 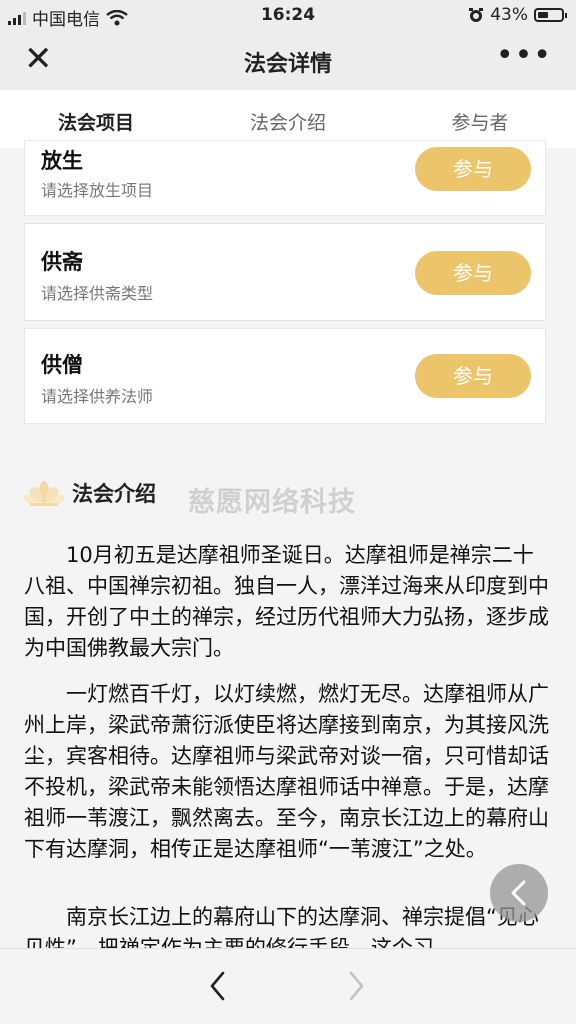 What do you see at coordinates (285, 272) in the screenshot?
I see `project-card-meal: 供斋 请选择供斋类型 参与` at bounding box center [285, 272].